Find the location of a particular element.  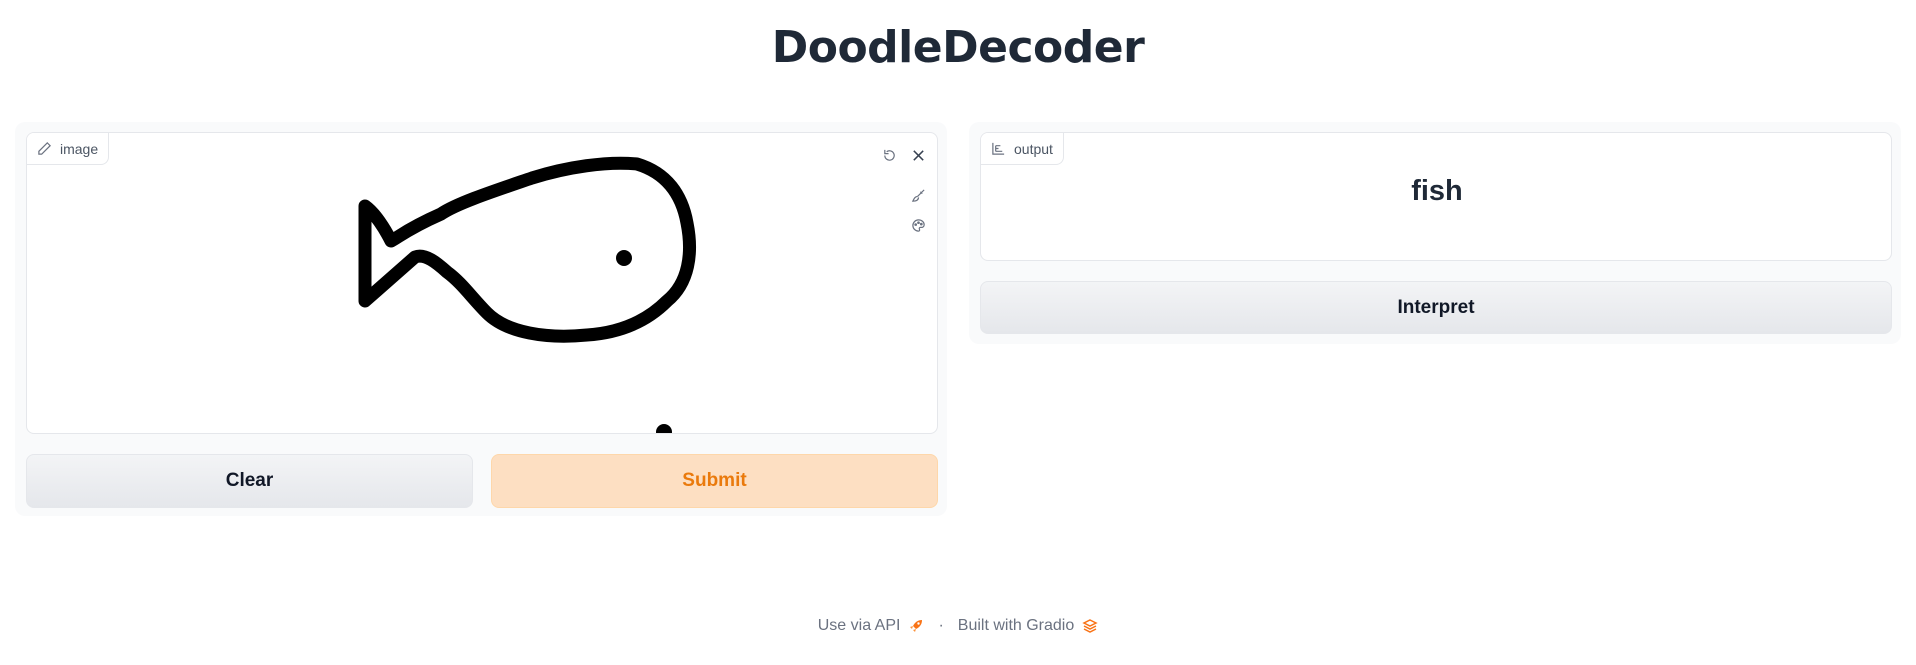

predicted-label: fish is located at coordinates (1437, 191).